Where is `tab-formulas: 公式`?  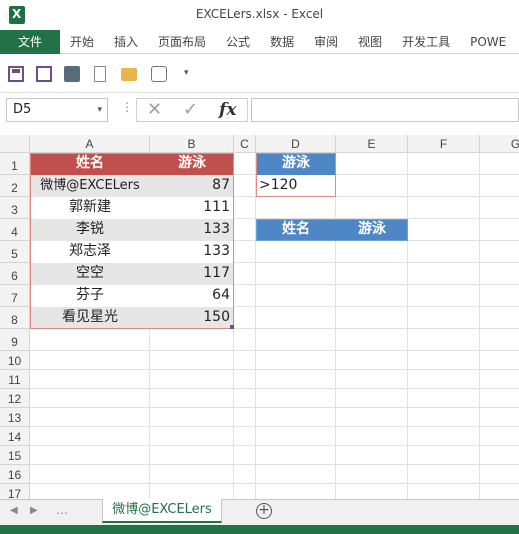
tab-formulas: 公式 is located at coordinates (238, 42).